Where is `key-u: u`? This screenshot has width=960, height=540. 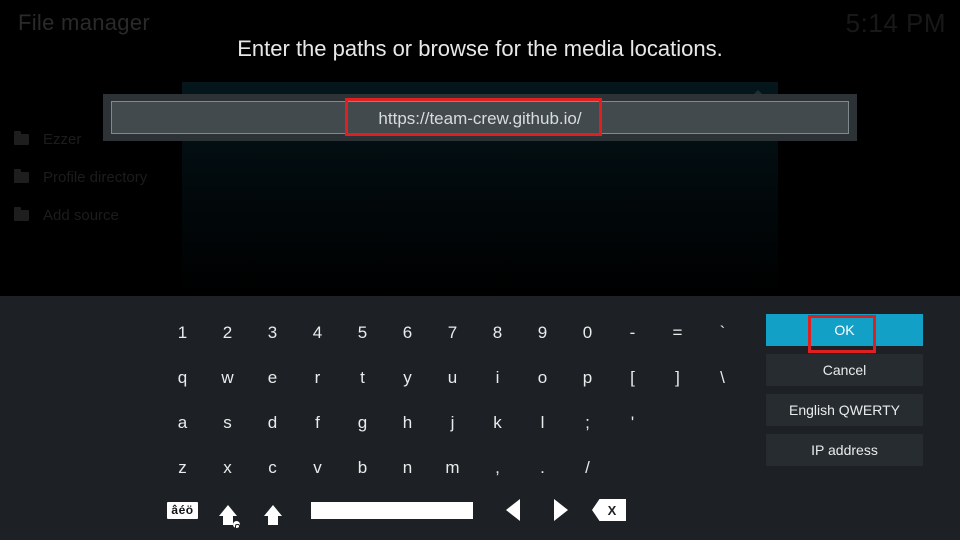 key-u: u is located at coordinates (452, 377).